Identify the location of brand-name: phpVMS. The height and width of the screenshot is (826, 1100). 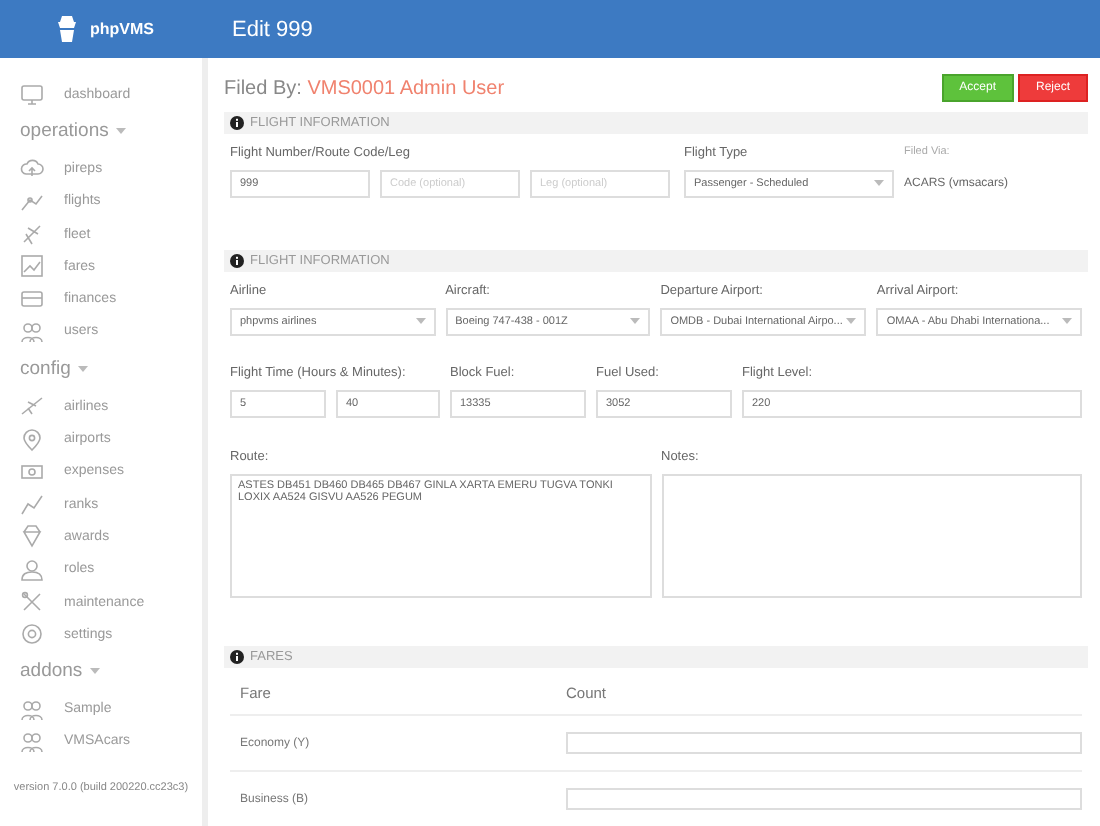
(122, 29).